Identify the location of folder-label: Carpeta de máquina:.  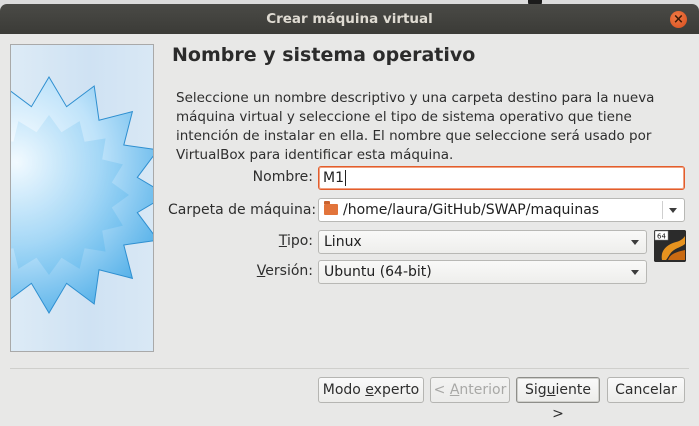
(242, 210).